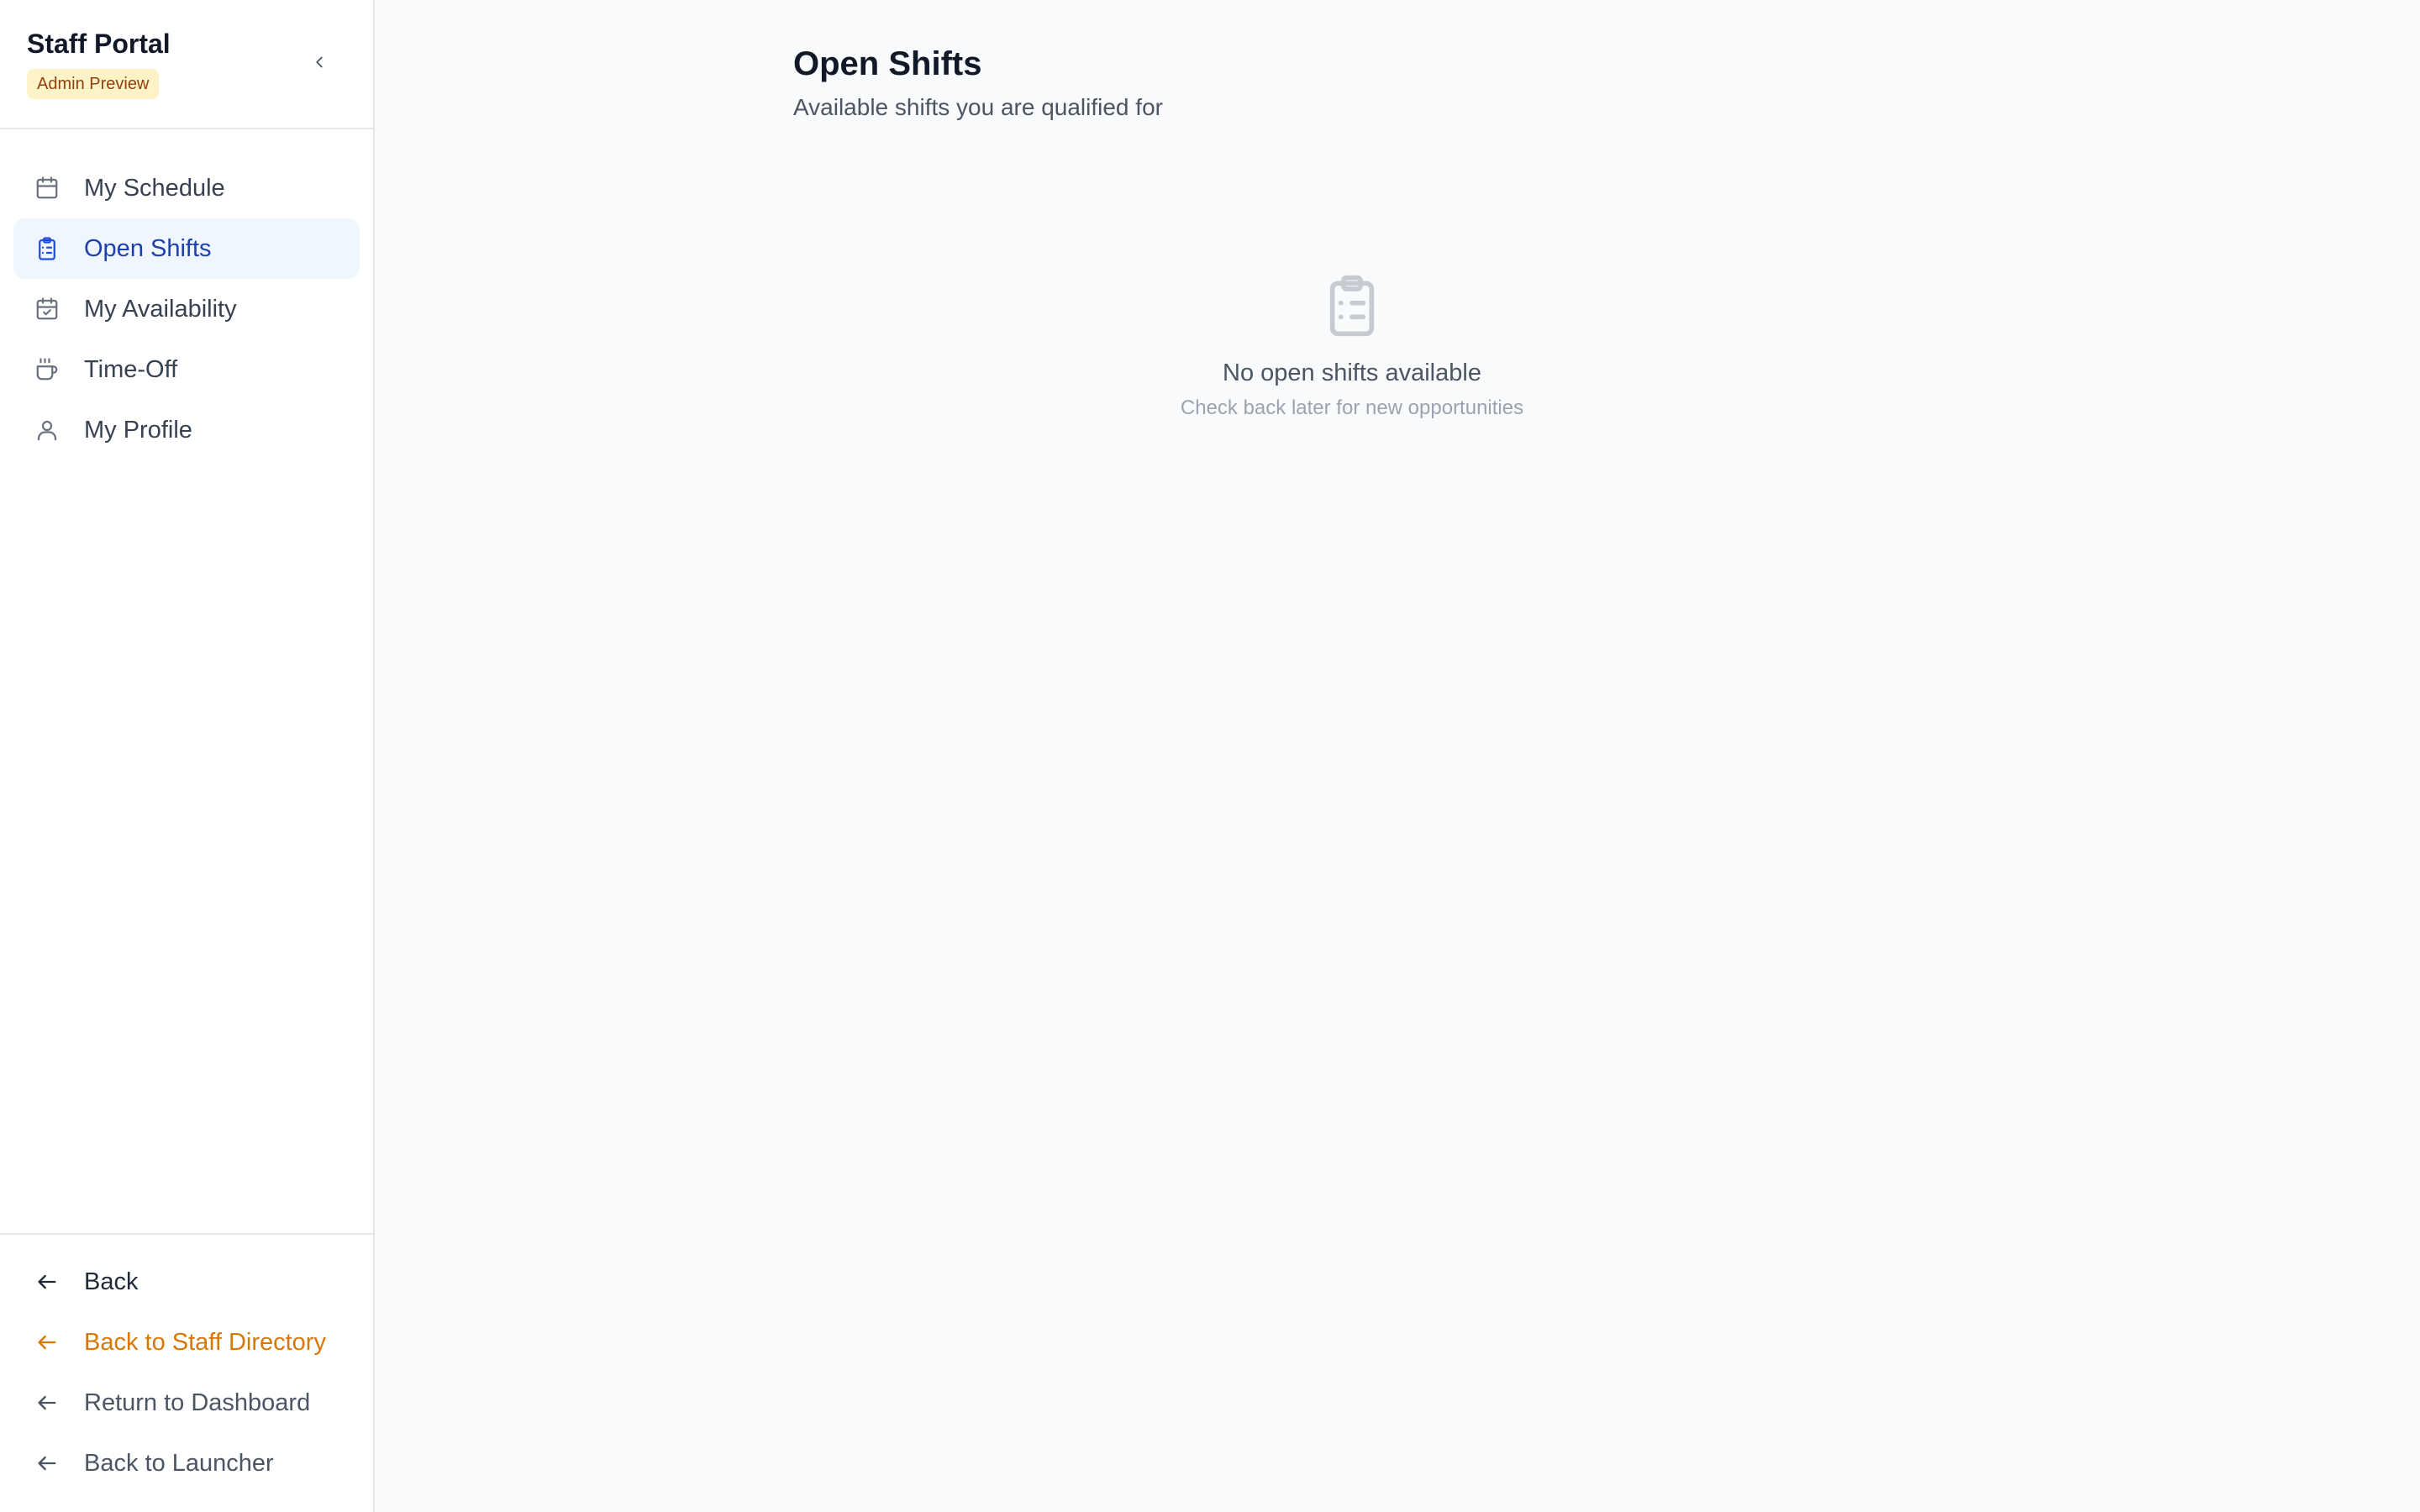 This screenshot has width=2420, height=1512. I want to click on return-to-dashboard-link: Return to Dashboard, so click(187, 1403).